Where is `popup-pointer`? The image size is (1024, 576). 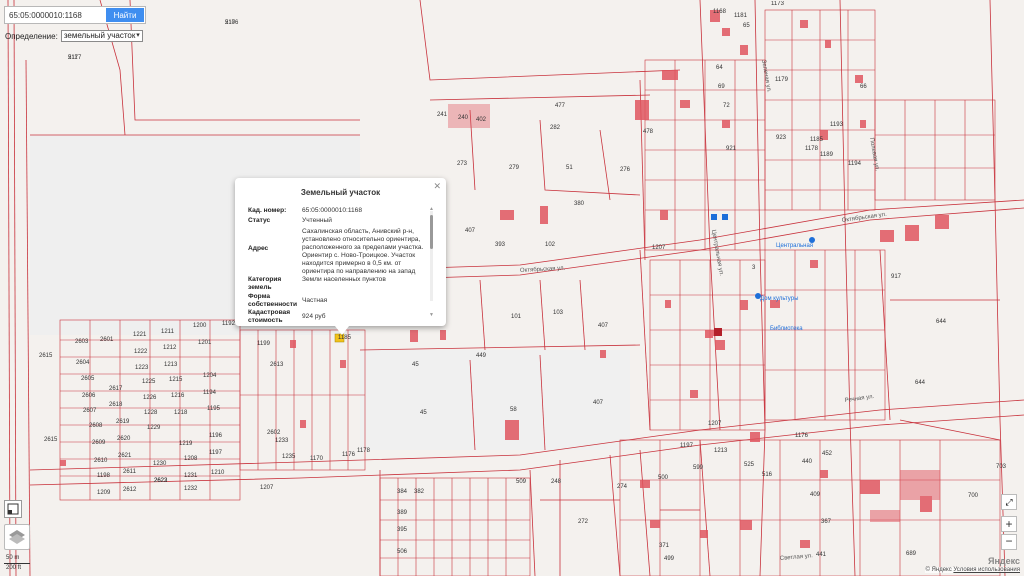
popup-pointer is located at coordinates (342, 330).